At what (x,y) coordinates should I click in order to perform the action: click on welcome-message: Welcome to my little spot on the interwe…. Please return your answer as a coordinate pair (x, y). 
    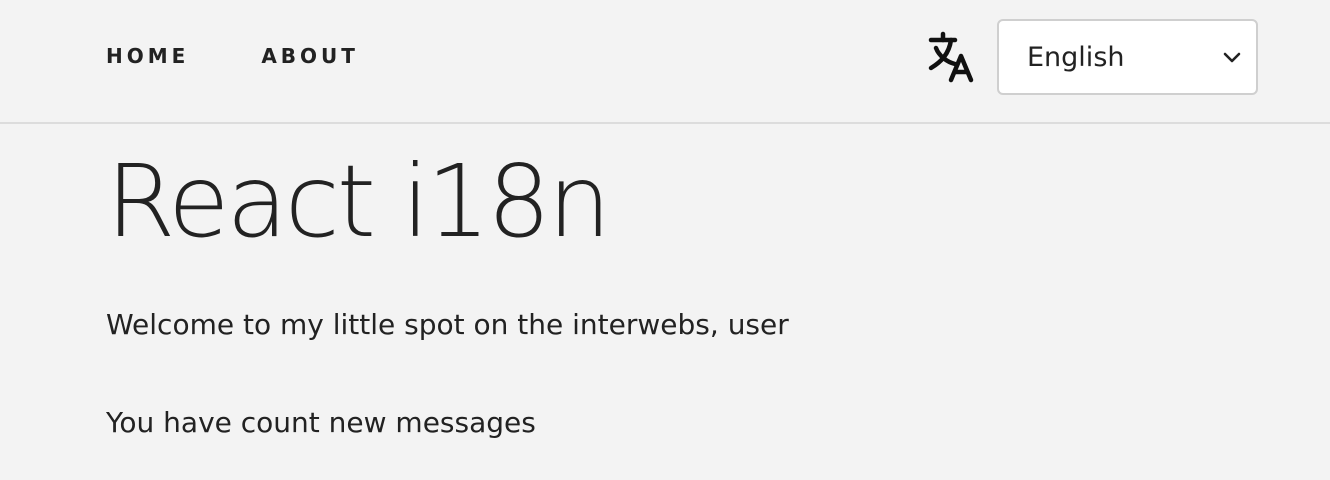
    Looking at the image, I should click on (447, 324).